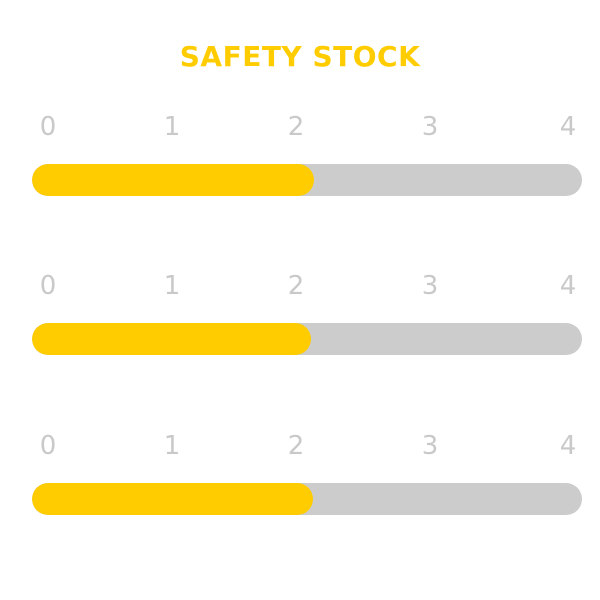  Describe the element at coordinates (300, 56) in the screenshot. I see `page-title: SAFETY STOCK` at that location.